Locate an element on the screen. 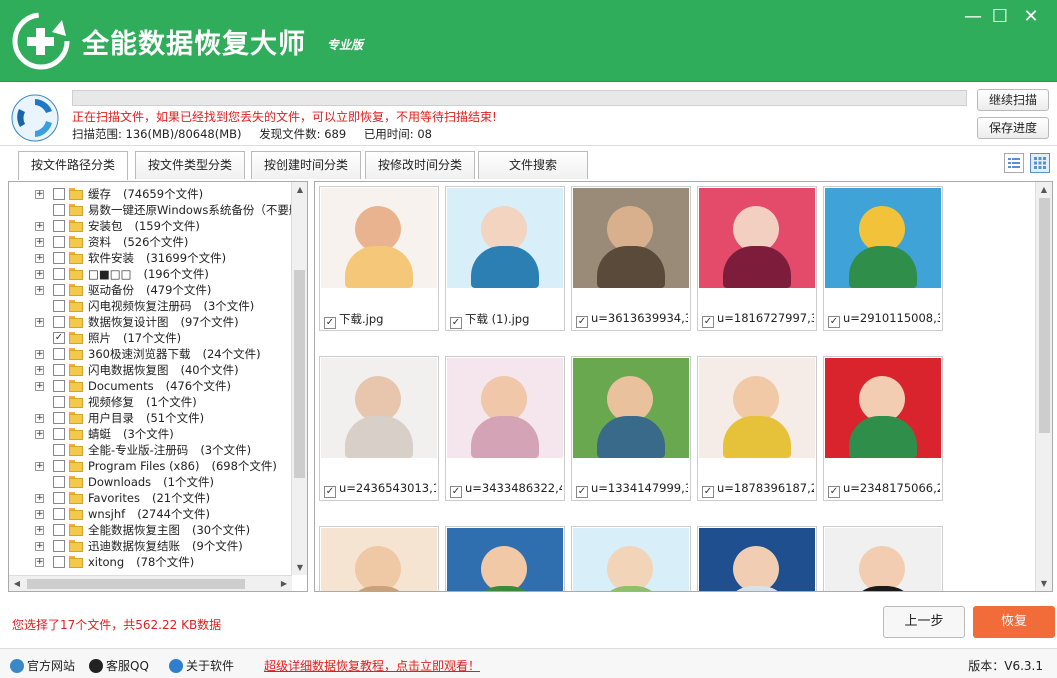 This screenshot has height=678, width=1057. tree-row: + 蜻蜓 (3个文件) is located at coordinates (150, 434).